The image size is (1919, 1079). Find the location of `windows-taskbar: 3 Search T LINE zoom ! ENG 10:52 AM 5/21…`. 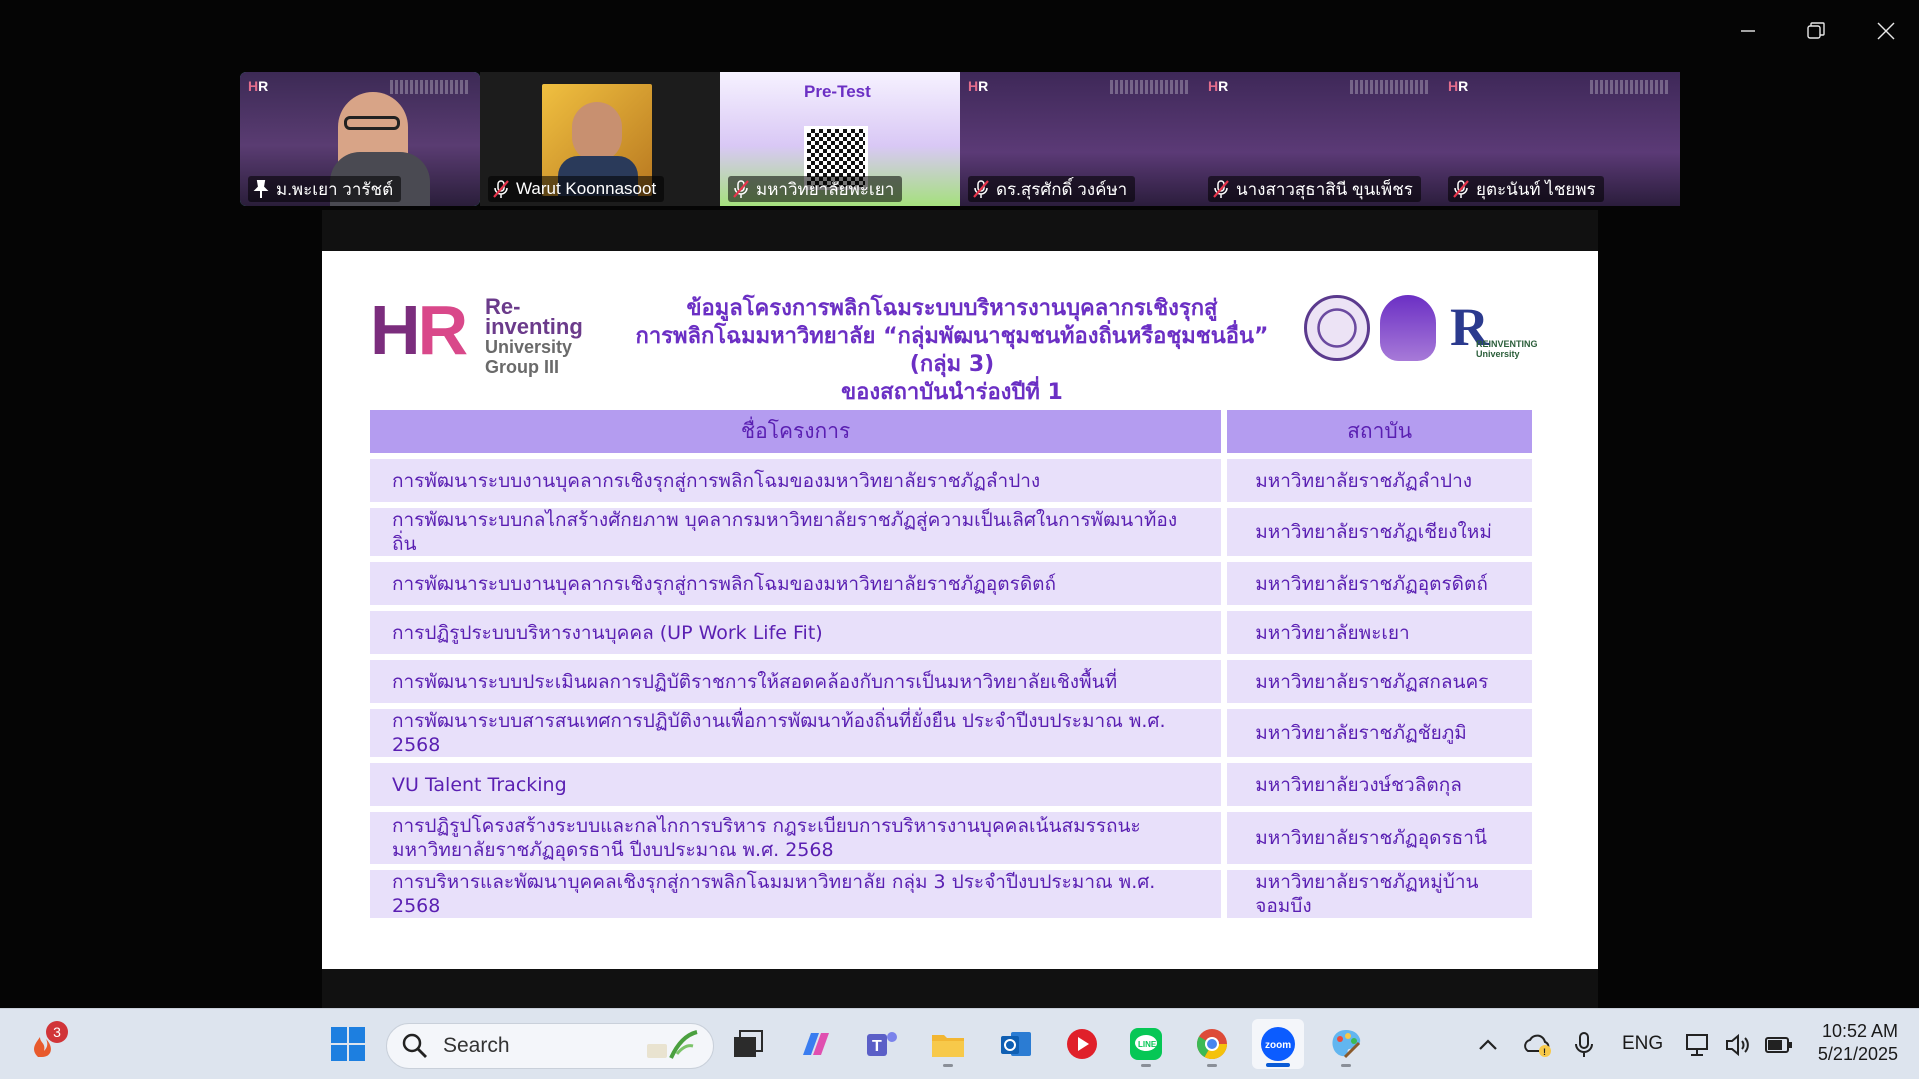

windows-taskbar: 3 Search T LINE zoom ! ENG 10:52 AM 5/21… is located at coordinates (959, 1043).